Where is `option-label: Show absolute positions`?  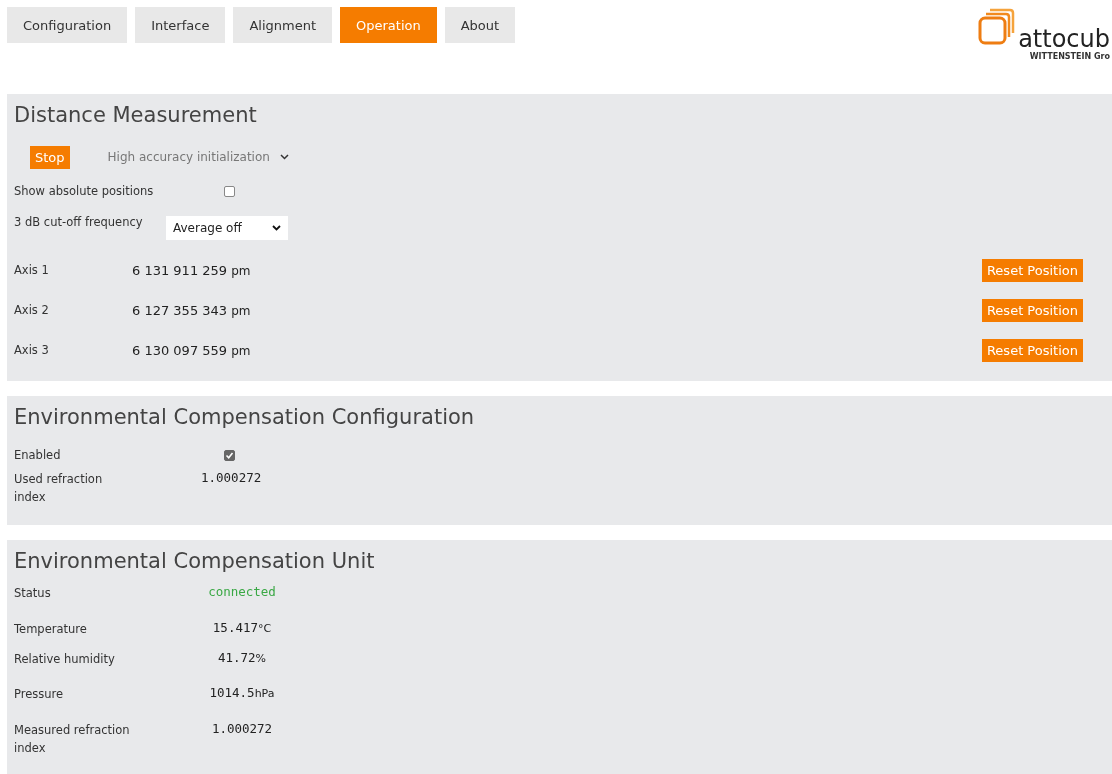 option-label: Show absolute positions is located at coordinates (84, 191).